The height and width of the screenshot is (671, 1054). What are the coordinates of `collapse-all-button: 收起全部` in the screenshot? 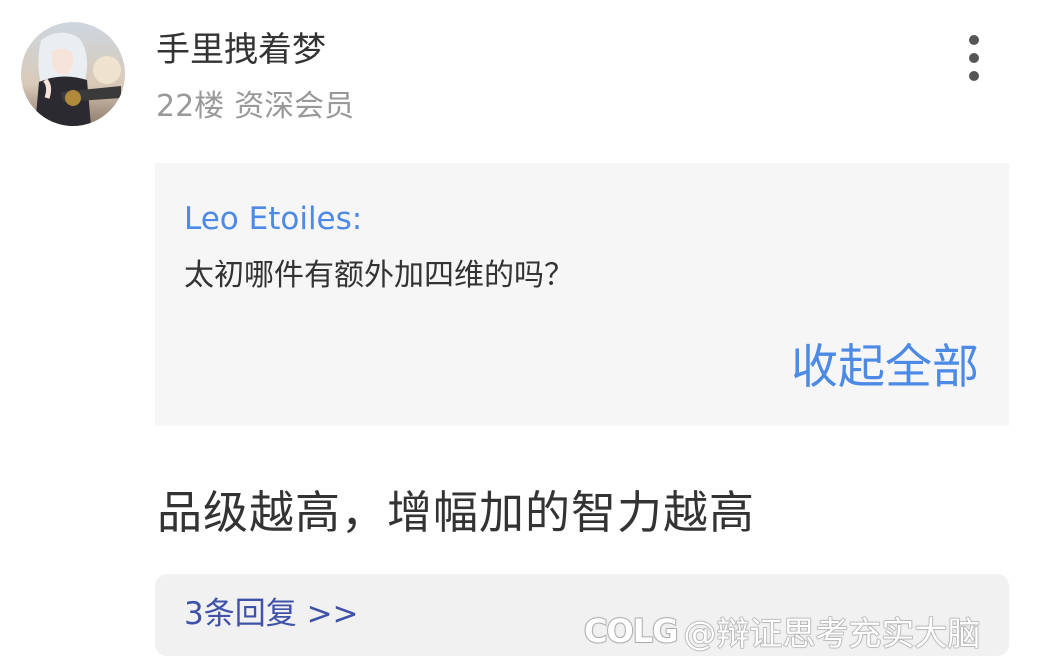 It's located at (885, 368).